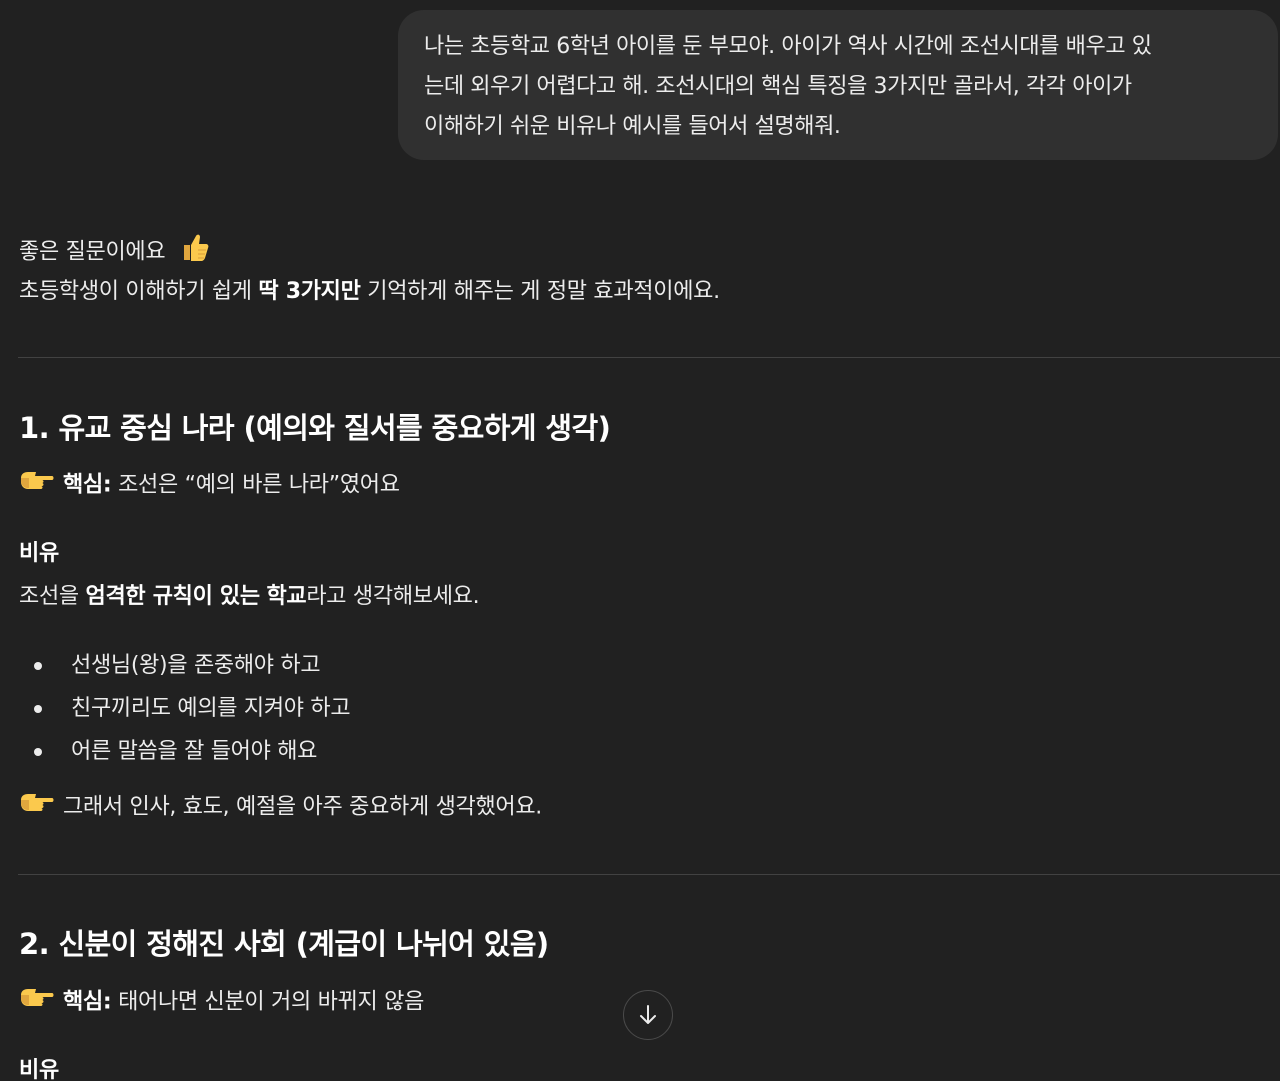 The width and height of the screenshot is (1280, 1081). I want to click on section-heading: 2. 신분이 정해진 사회 (계급이 나뉘어 있음), so click(284, 944).